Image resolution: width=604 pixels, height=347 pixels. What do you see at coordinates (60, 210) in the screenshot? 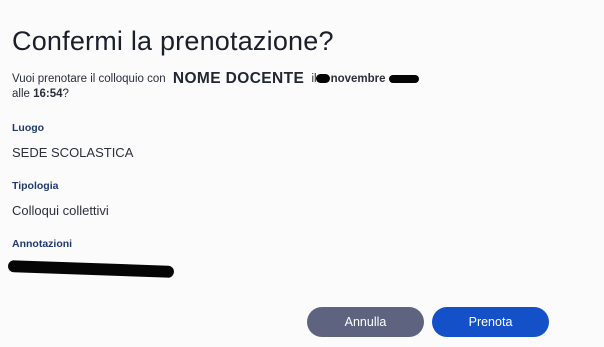
I see `tipologia-value: Colloqui collettivi` at bounding box center [60, 210].